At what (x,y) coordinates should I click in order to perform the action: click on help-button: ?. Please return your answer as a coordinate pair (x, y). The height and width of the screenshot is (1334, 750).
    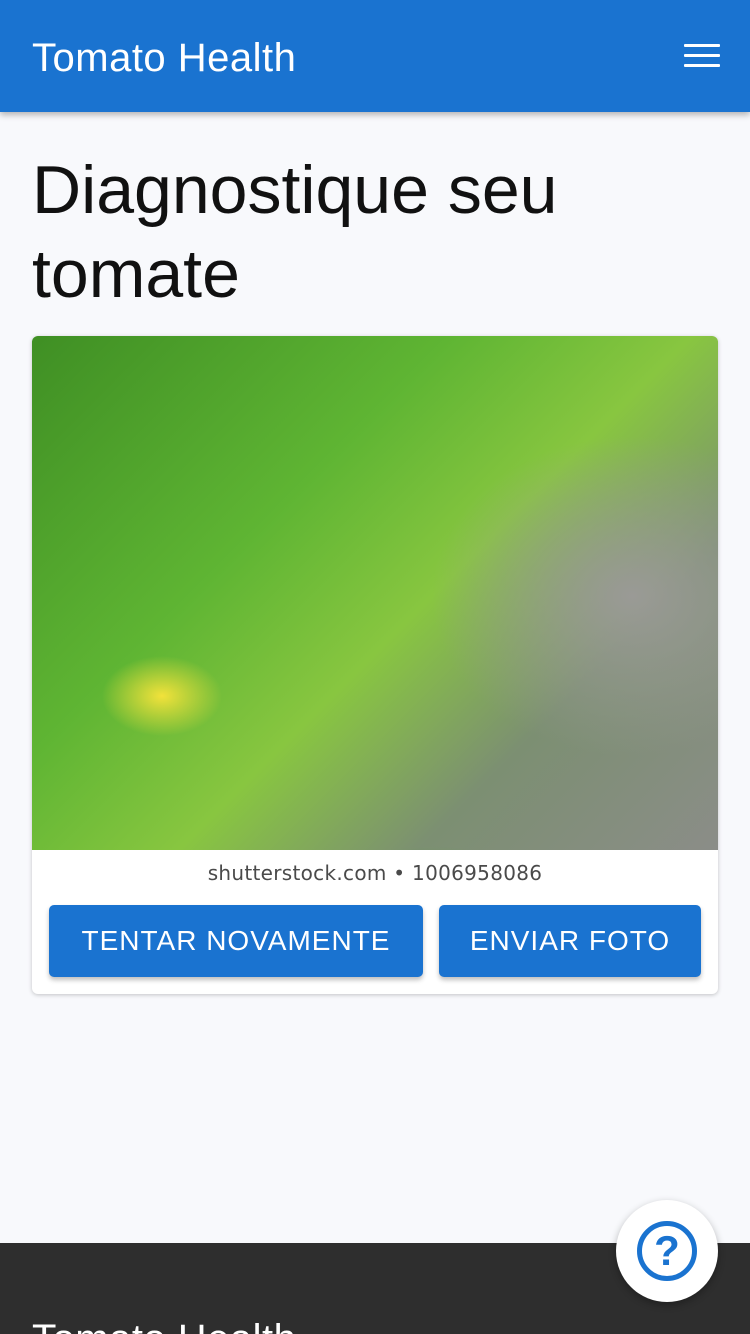
    Looking at the image, I should click on (667, 1251).